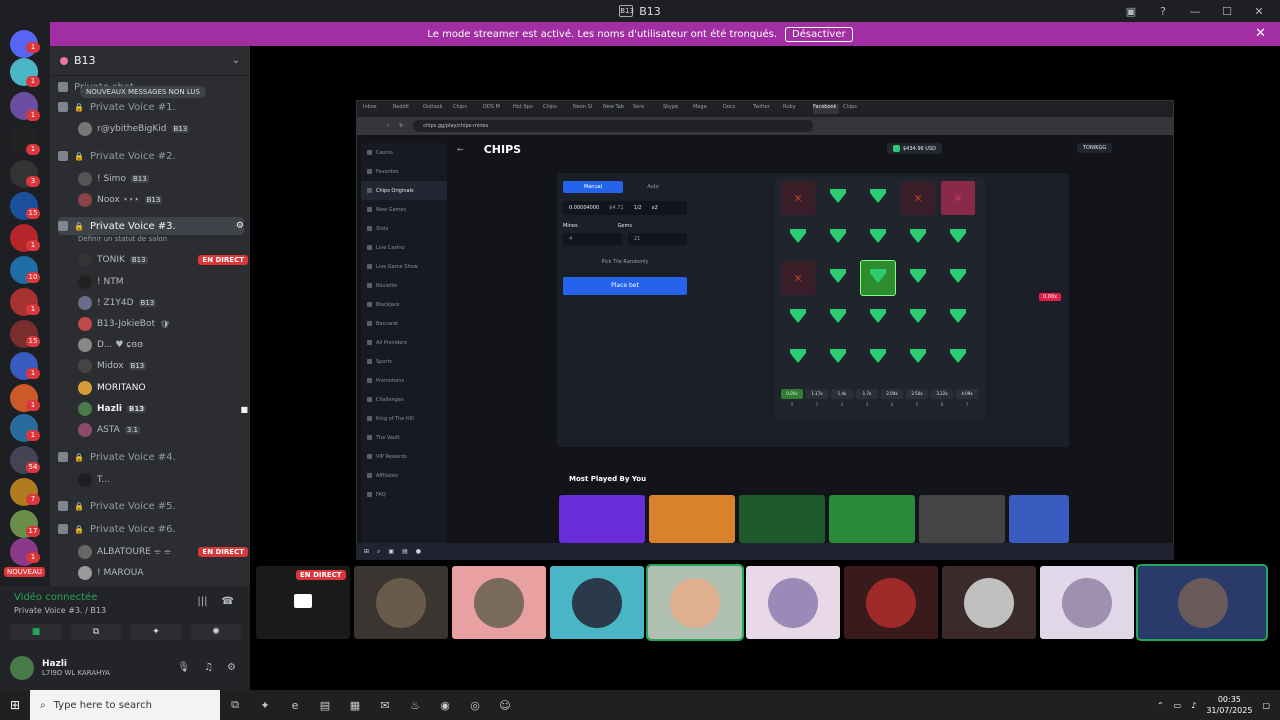 The image size is (1280, 720). Describe the element at coordinates (796, 109) in the screenshot. I see `browser-tab: Ruby` at that location.